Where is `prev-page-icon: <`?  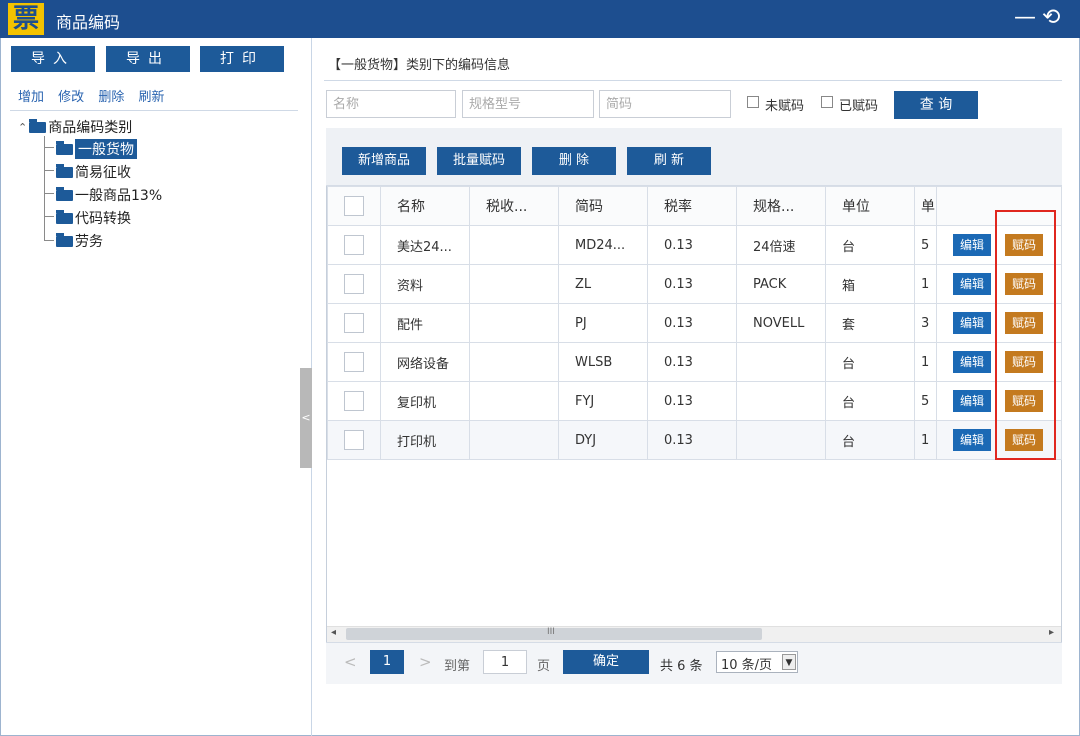
prev-page-icon: < is located at coordinates (350, 662).